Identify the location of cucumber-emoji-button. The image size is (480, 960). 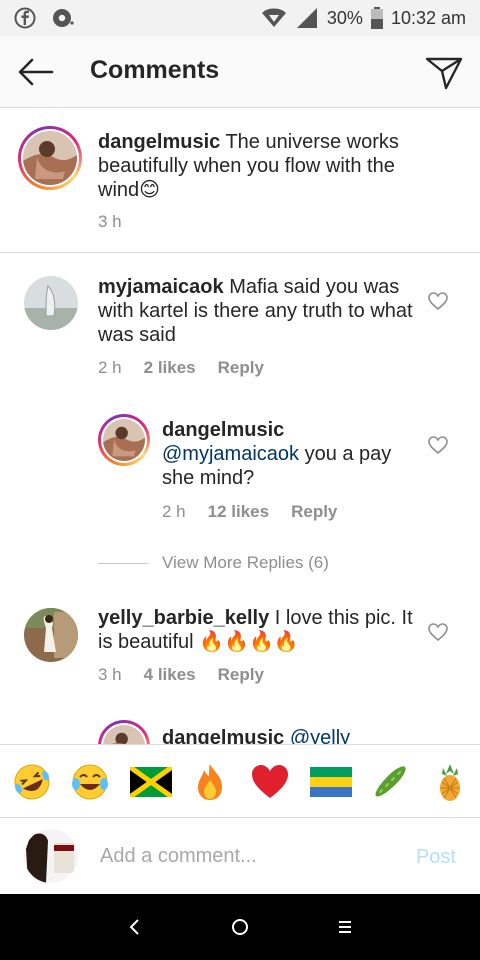
(390, 782).